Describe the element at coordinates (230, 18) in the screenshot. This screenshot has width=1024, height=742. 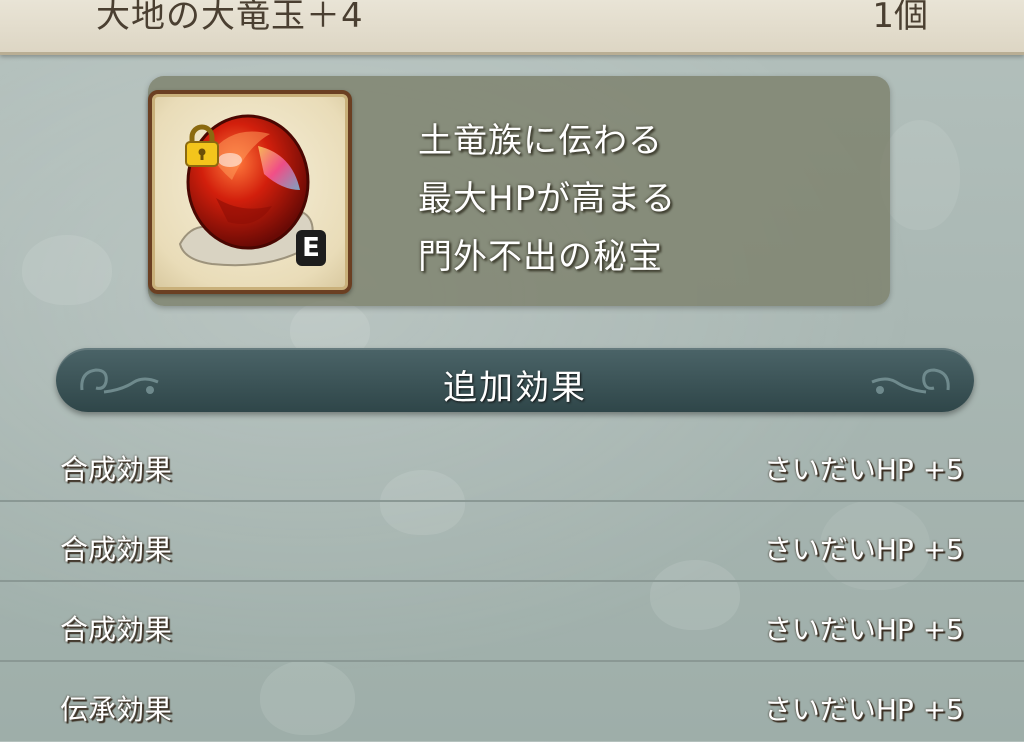
I see `item-name: 大地の大竜玉＋4` at that location.